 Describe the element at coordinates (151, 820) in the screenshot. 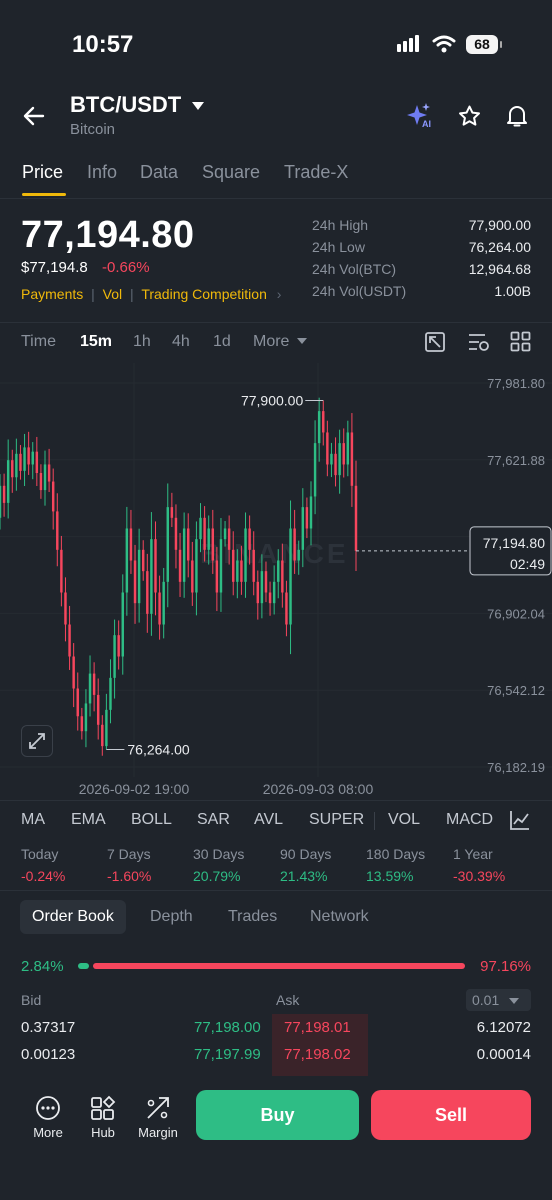

I see `ind-boll: BOLL` at that location.